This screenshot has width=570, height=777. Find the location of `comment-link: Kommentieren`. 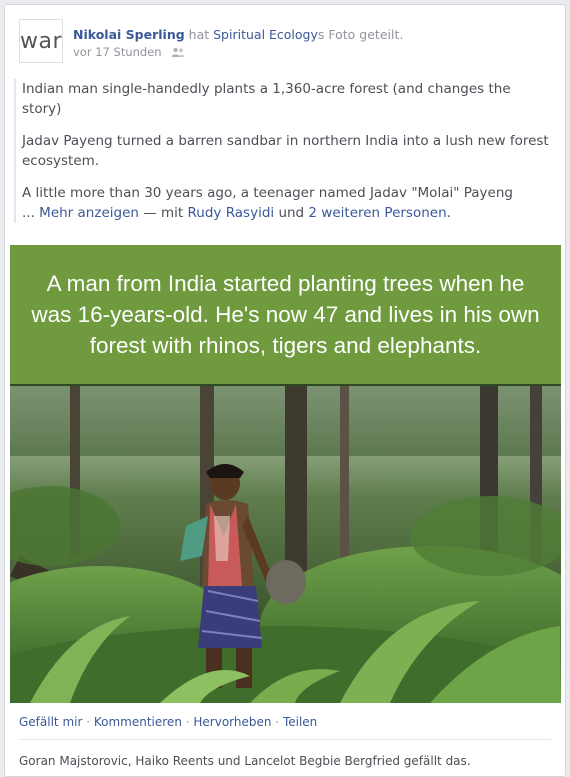

comment-link: Kommentieren is located at coordinates (138, 722).